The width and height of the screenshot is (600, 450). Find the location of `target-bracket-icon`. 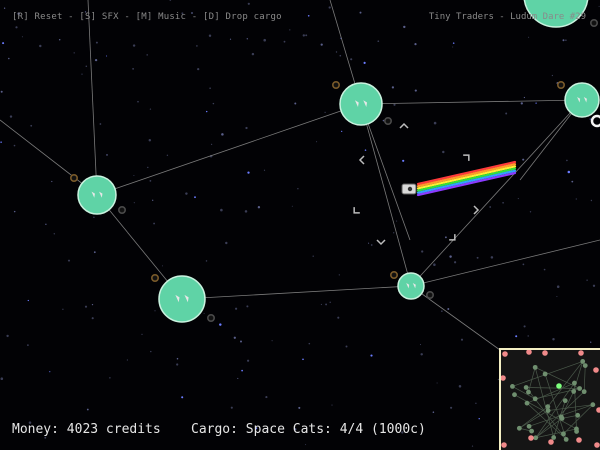

target-bracket-icon is located at coordinates (381, 242).